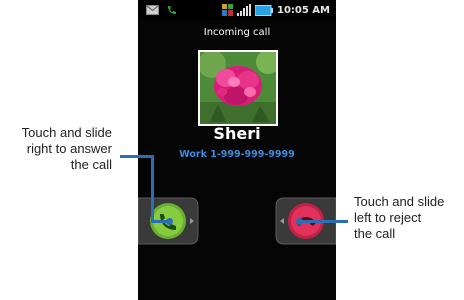  I want to click on answer-callout-label: Touch and slide right to answer the call, so click(66, 148).